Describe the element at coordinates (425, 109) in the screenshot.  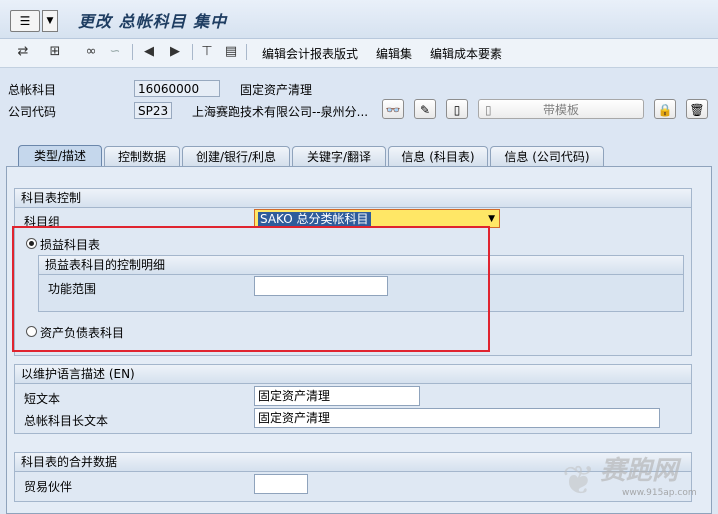
I see `pencil-icon: ✎` at that location.